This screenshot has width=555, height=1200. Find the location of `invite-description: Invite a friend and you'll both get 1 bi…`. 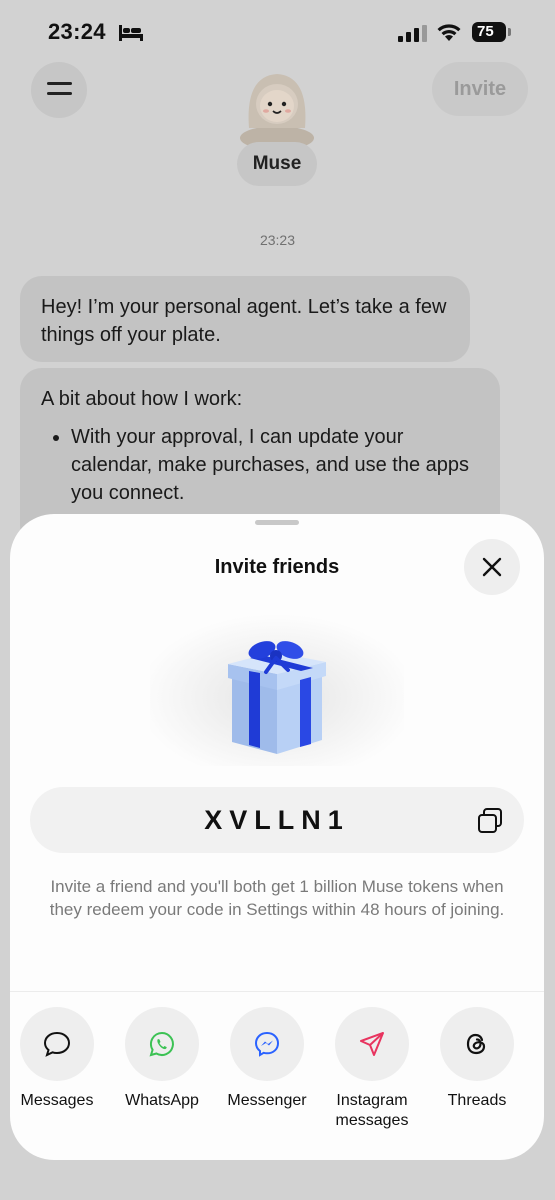

invite-description: Invite a friend and you'll both get 1 bi… is located at coordinates (277, 898).